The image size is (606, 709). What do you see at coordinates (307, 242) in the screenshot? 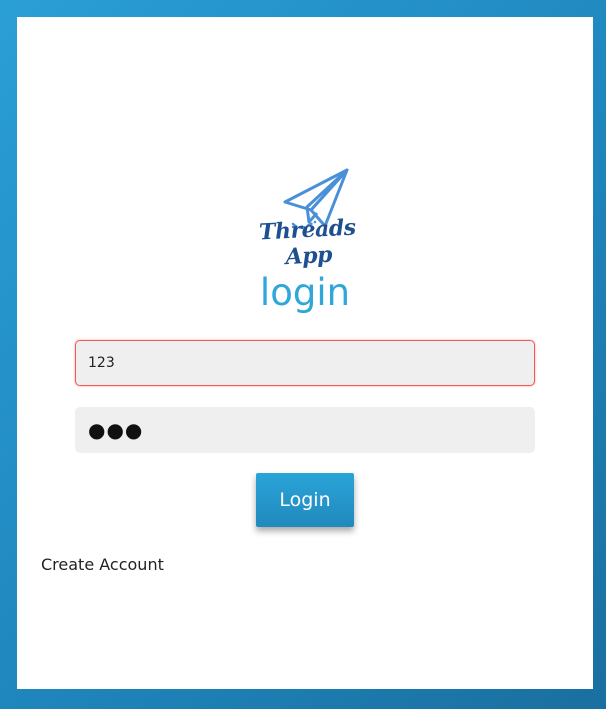
I see `brand-text: Threads App` at bounding box center [307, 242].